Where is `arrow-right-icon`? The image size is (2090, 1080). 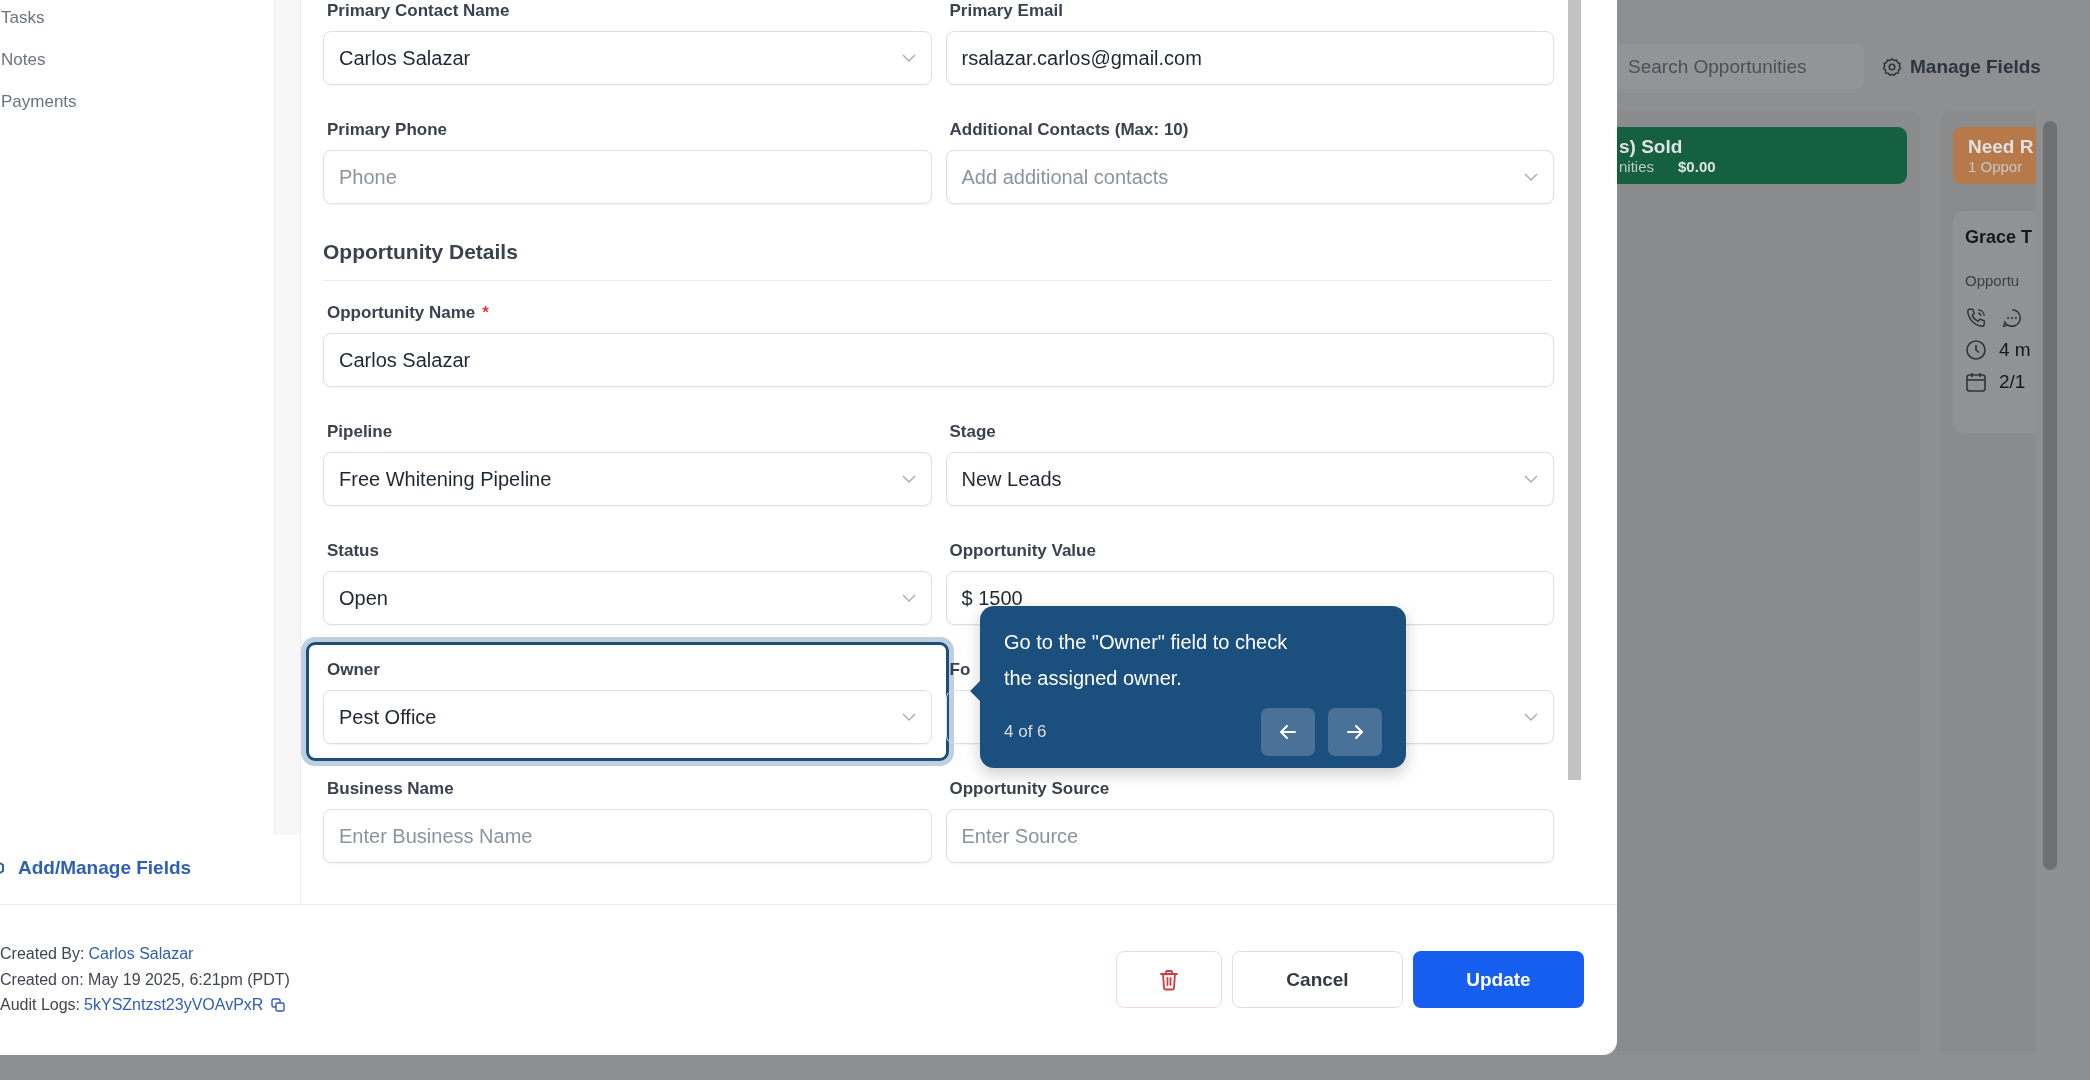 arrow-right-icon is located at coordinates (1355, 732).